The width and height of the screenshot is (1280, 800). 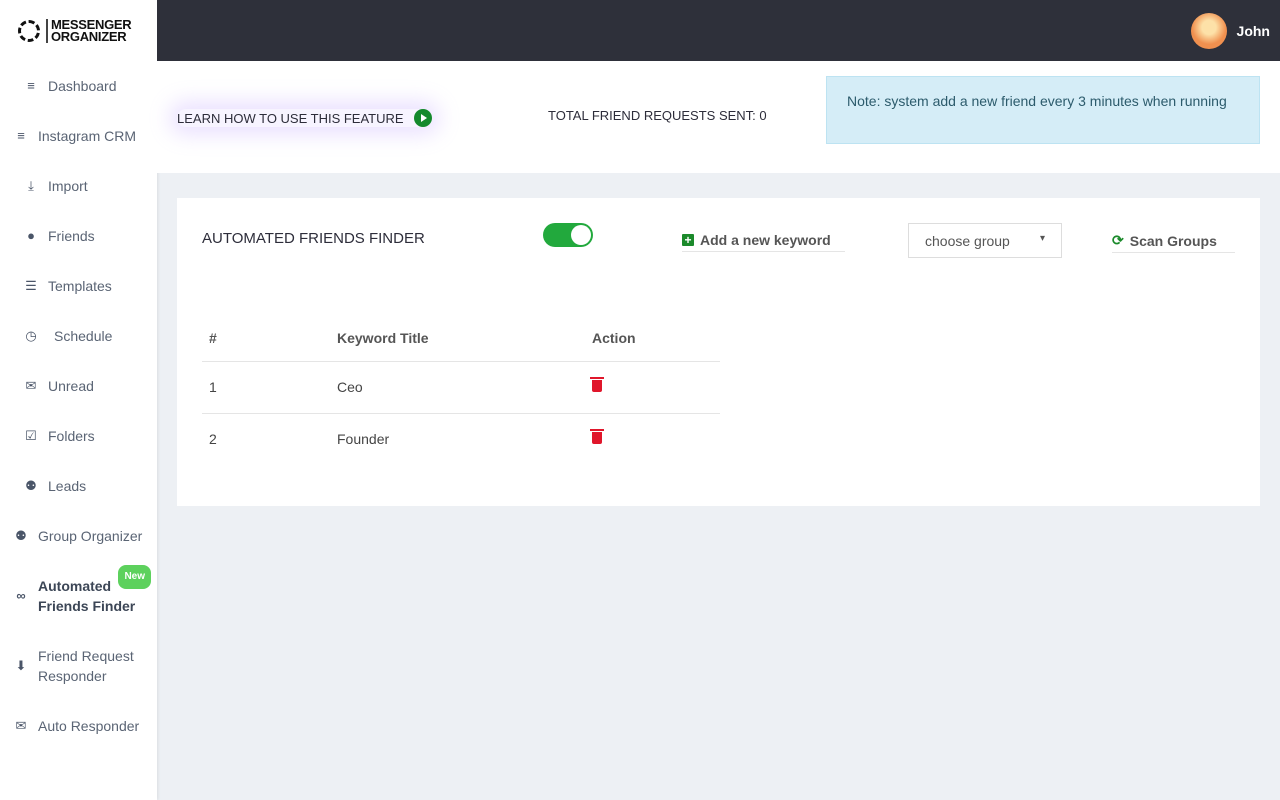 What do you see at coordinates (1042, 238) in the screenshot?
I see `chevron-down-icon: ▾` at bounding box center [1042, 238].